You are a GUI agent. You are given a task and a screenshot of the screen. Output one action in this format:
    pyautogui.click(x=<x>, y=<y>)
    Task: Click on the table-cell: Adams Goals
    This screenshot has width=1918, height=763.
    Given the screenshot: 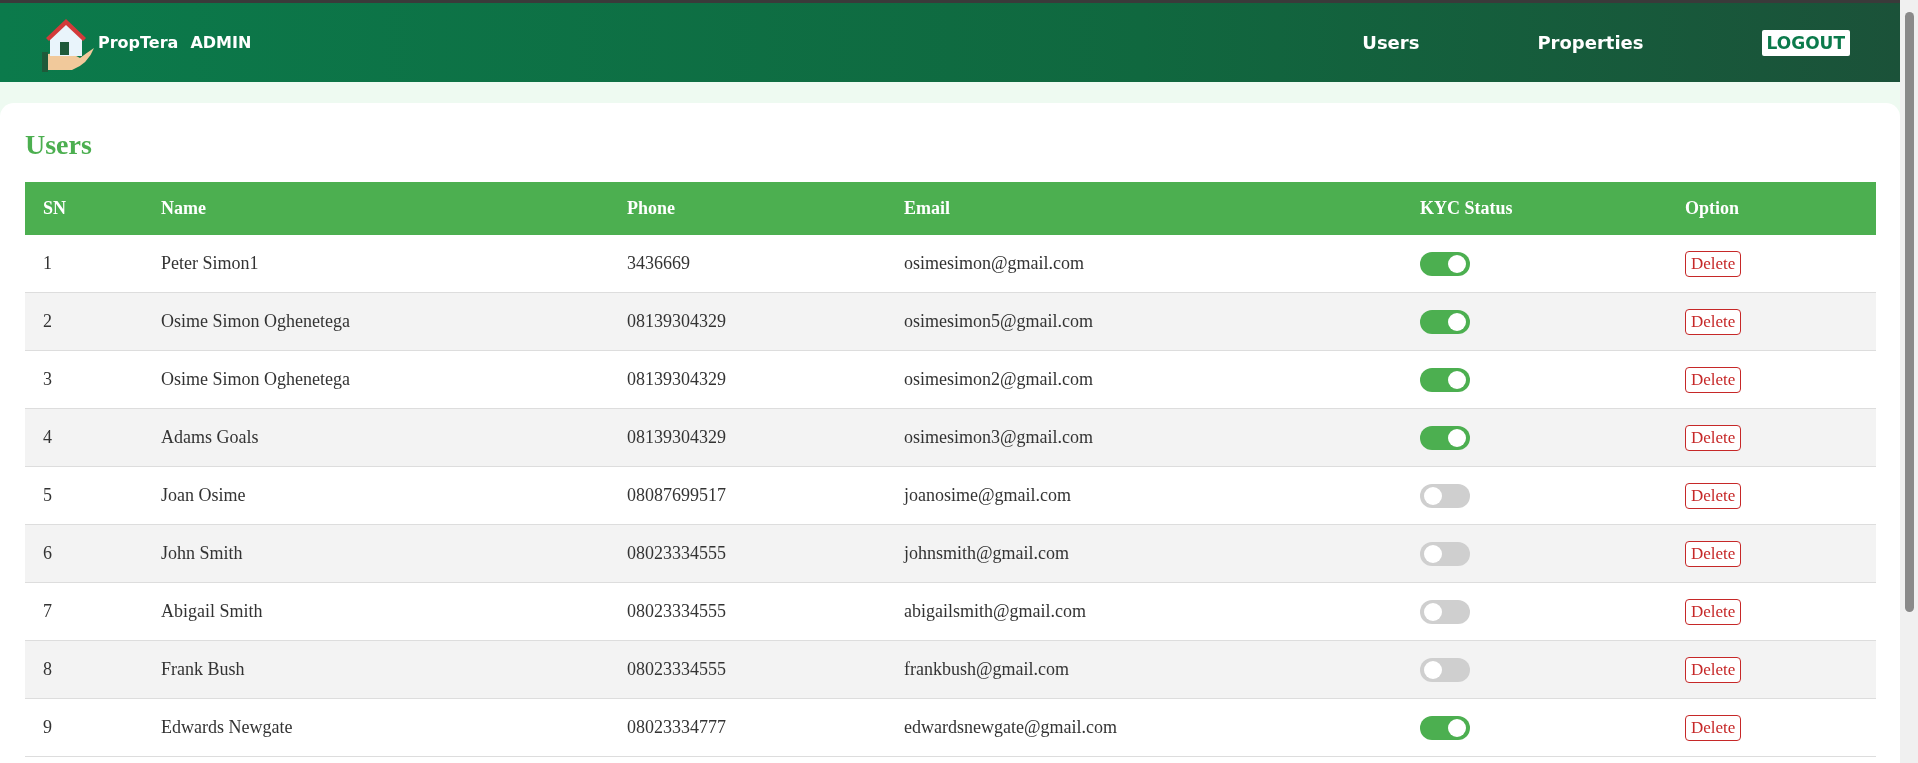 What is the action you would take?
    pyautogui.click(x=376, y=437)
    